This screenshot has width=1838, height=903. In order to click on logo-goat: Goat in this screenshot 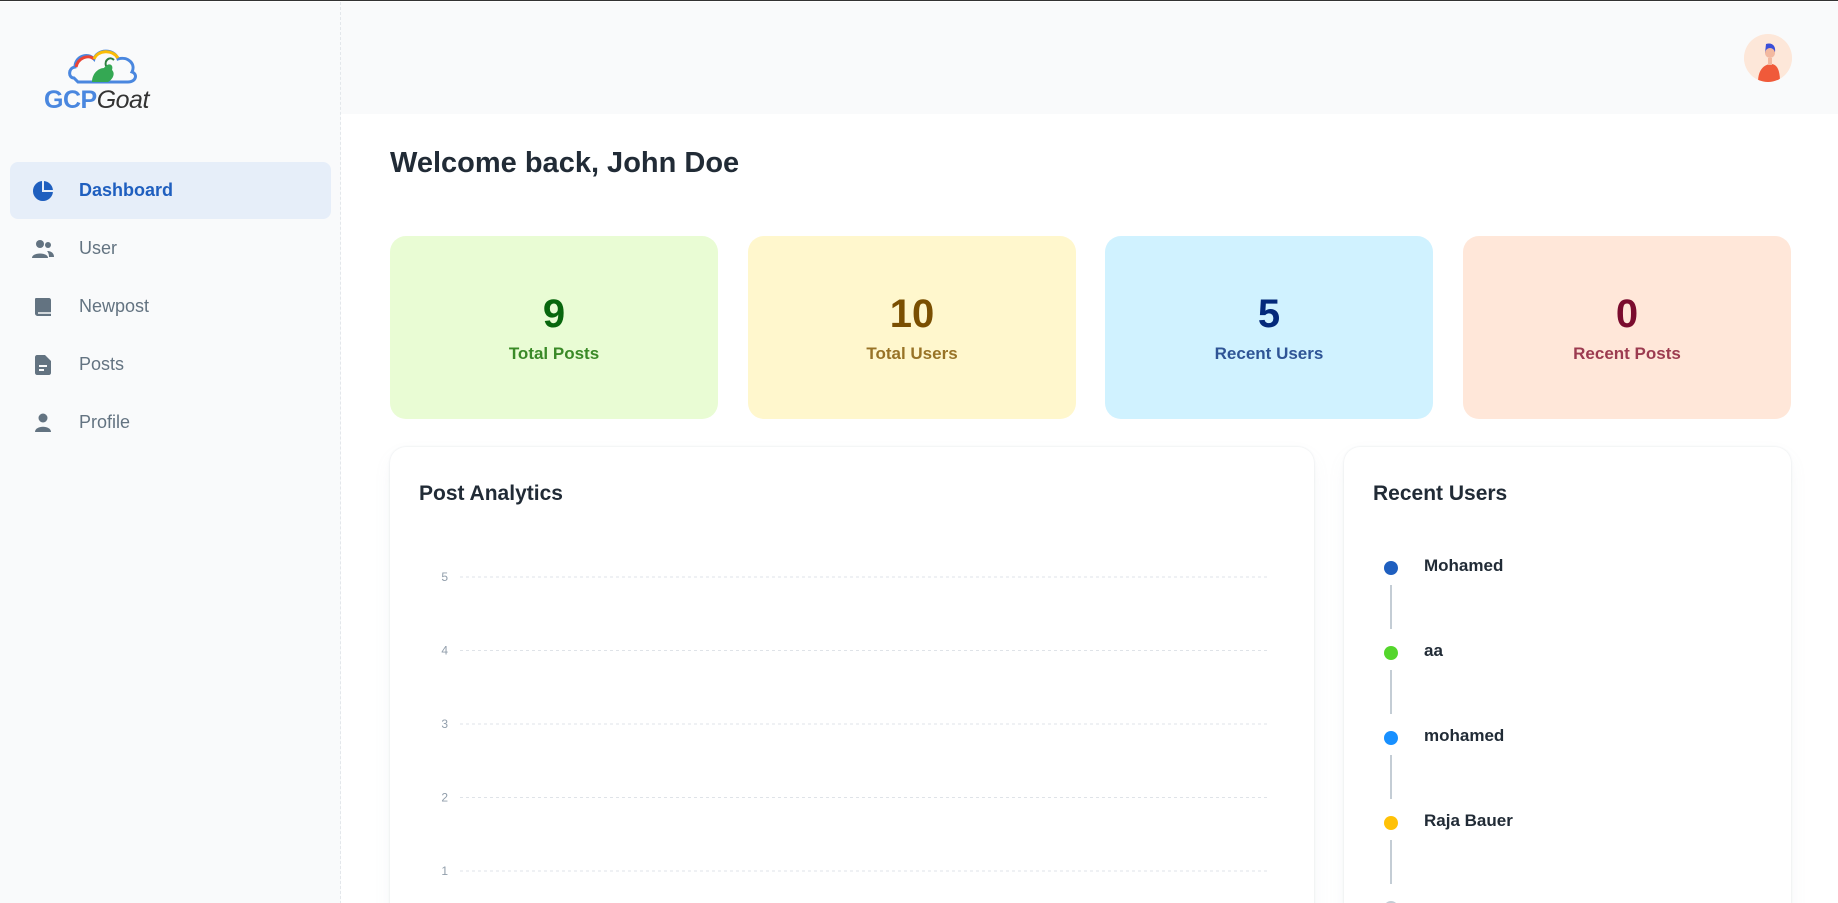, I will do `click(123, 100)`.